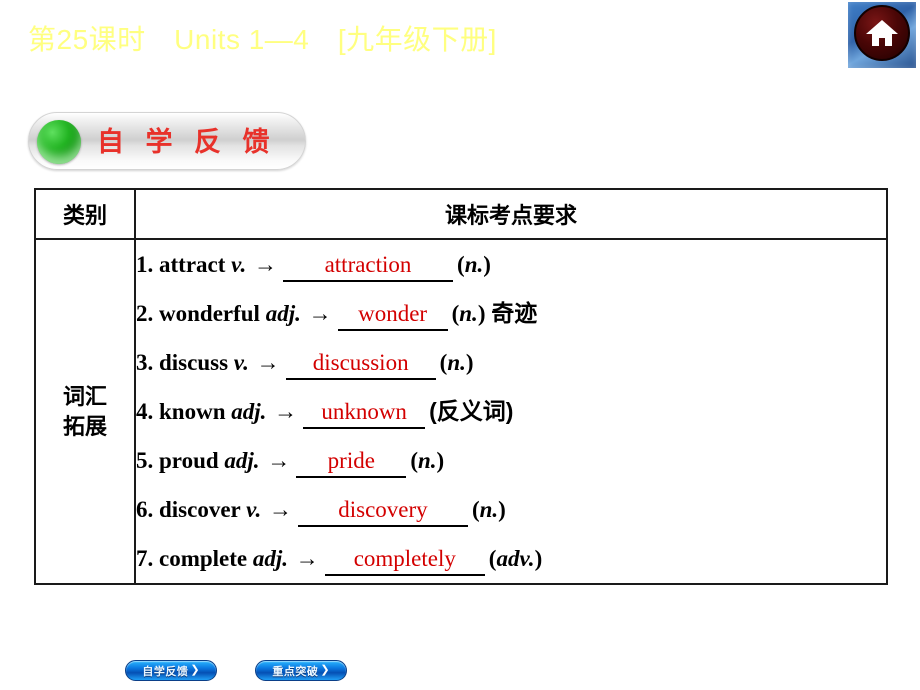 The width and height of the screenshot is (920, 690). I want to click on footer-navigation: 自学反馈 ❯ 重点突破 ❯, so click(236, 670).